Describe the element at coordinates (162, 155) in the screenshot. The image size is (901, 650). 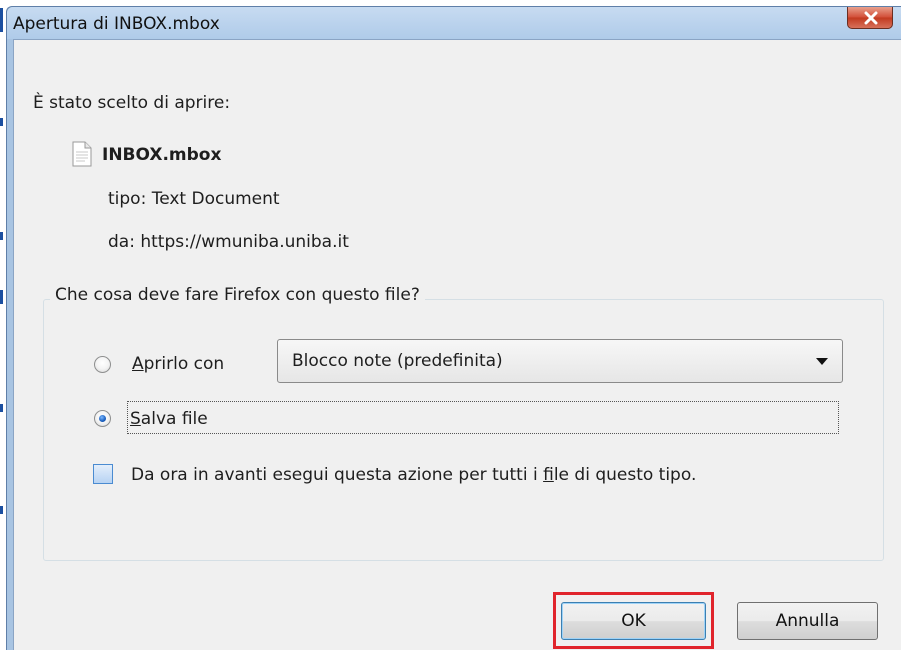
I see `file-name: INBOX.mbox` at that location.